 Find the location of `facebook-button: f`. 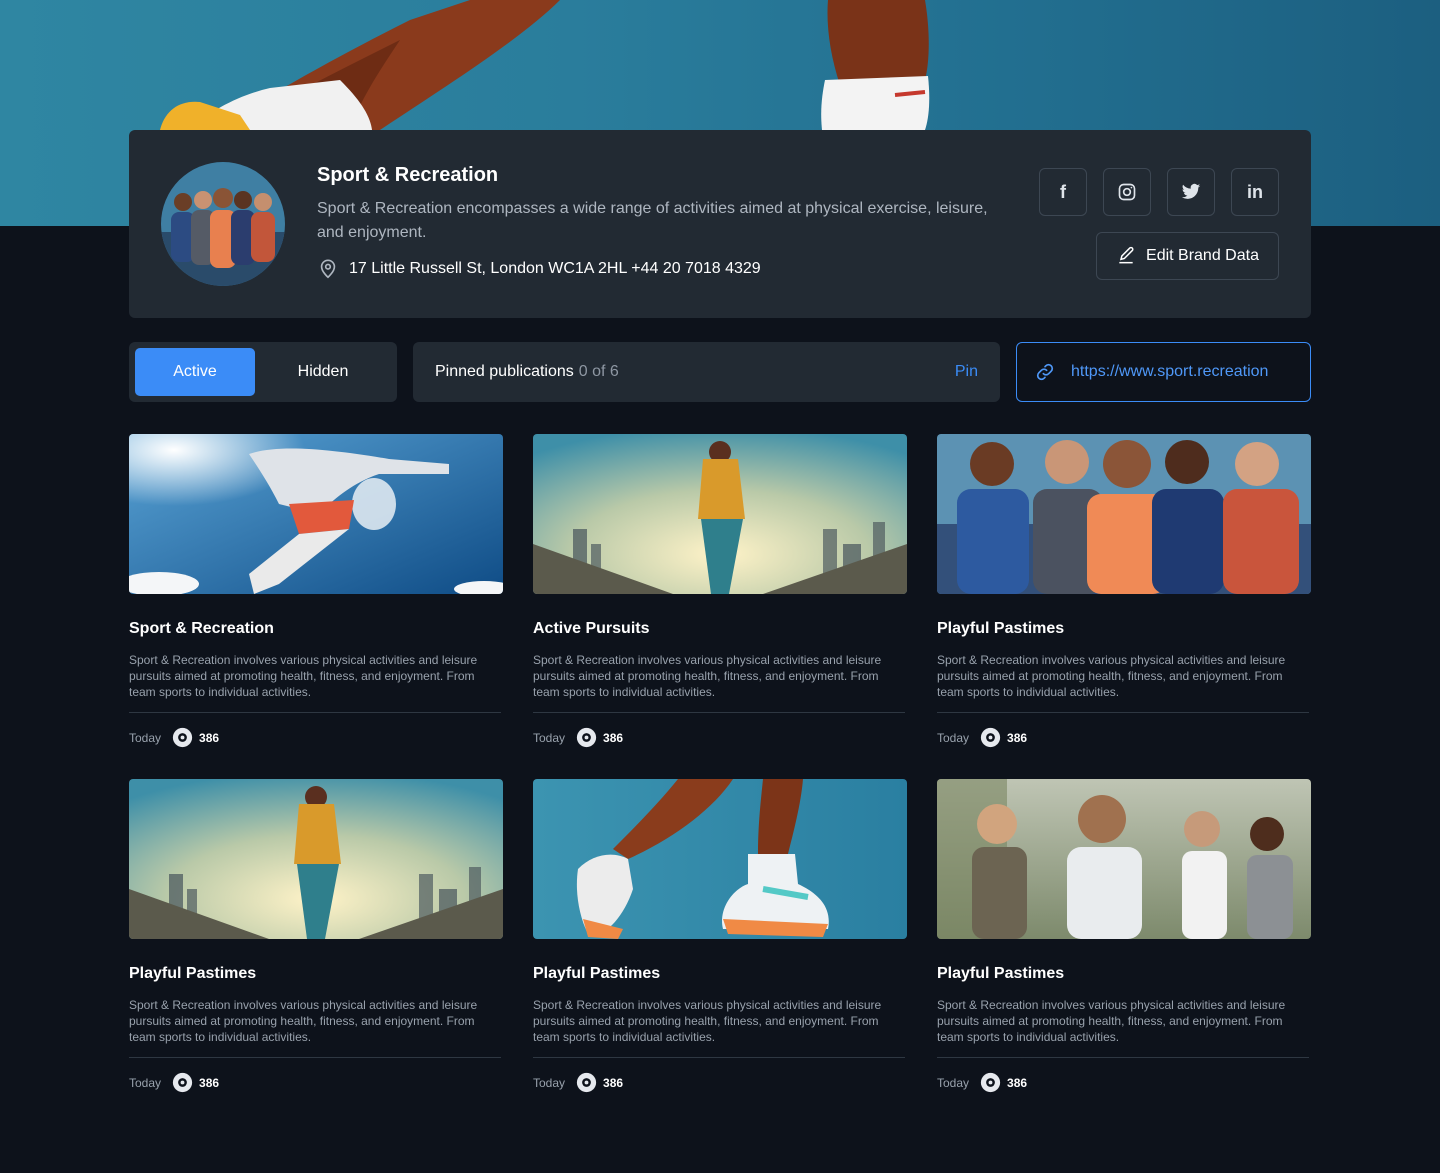

facebook-button: f is located at coordinates (1063, 192).